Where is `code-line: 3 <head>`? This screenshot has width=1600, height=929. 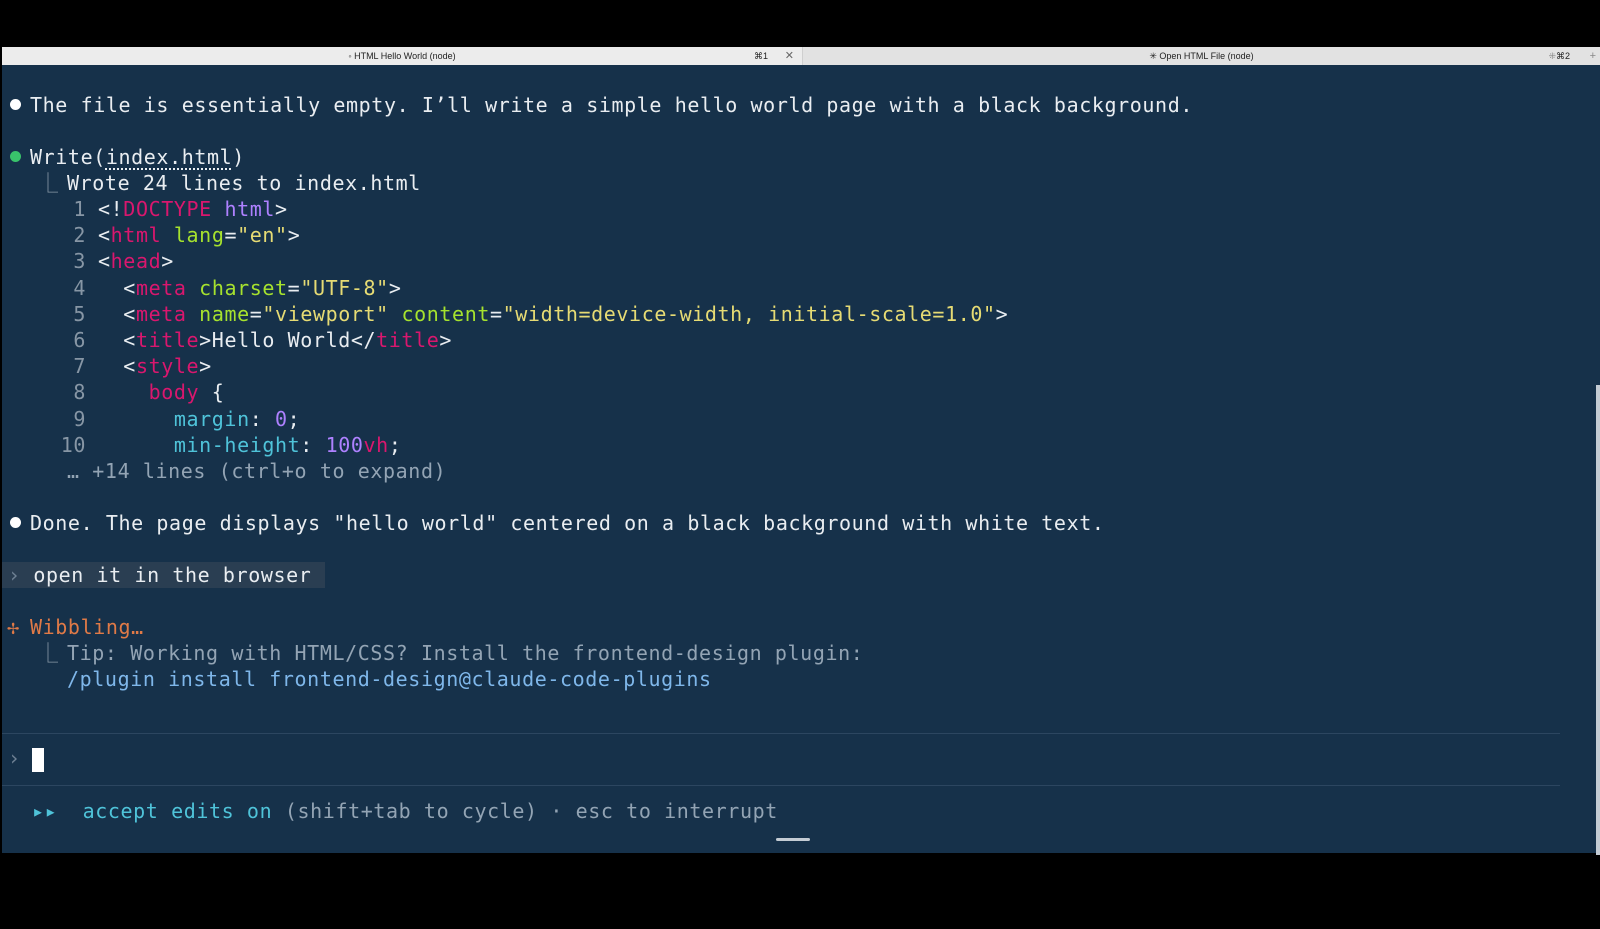
code-line: 3 <head> is located at coordinates (88, 261).